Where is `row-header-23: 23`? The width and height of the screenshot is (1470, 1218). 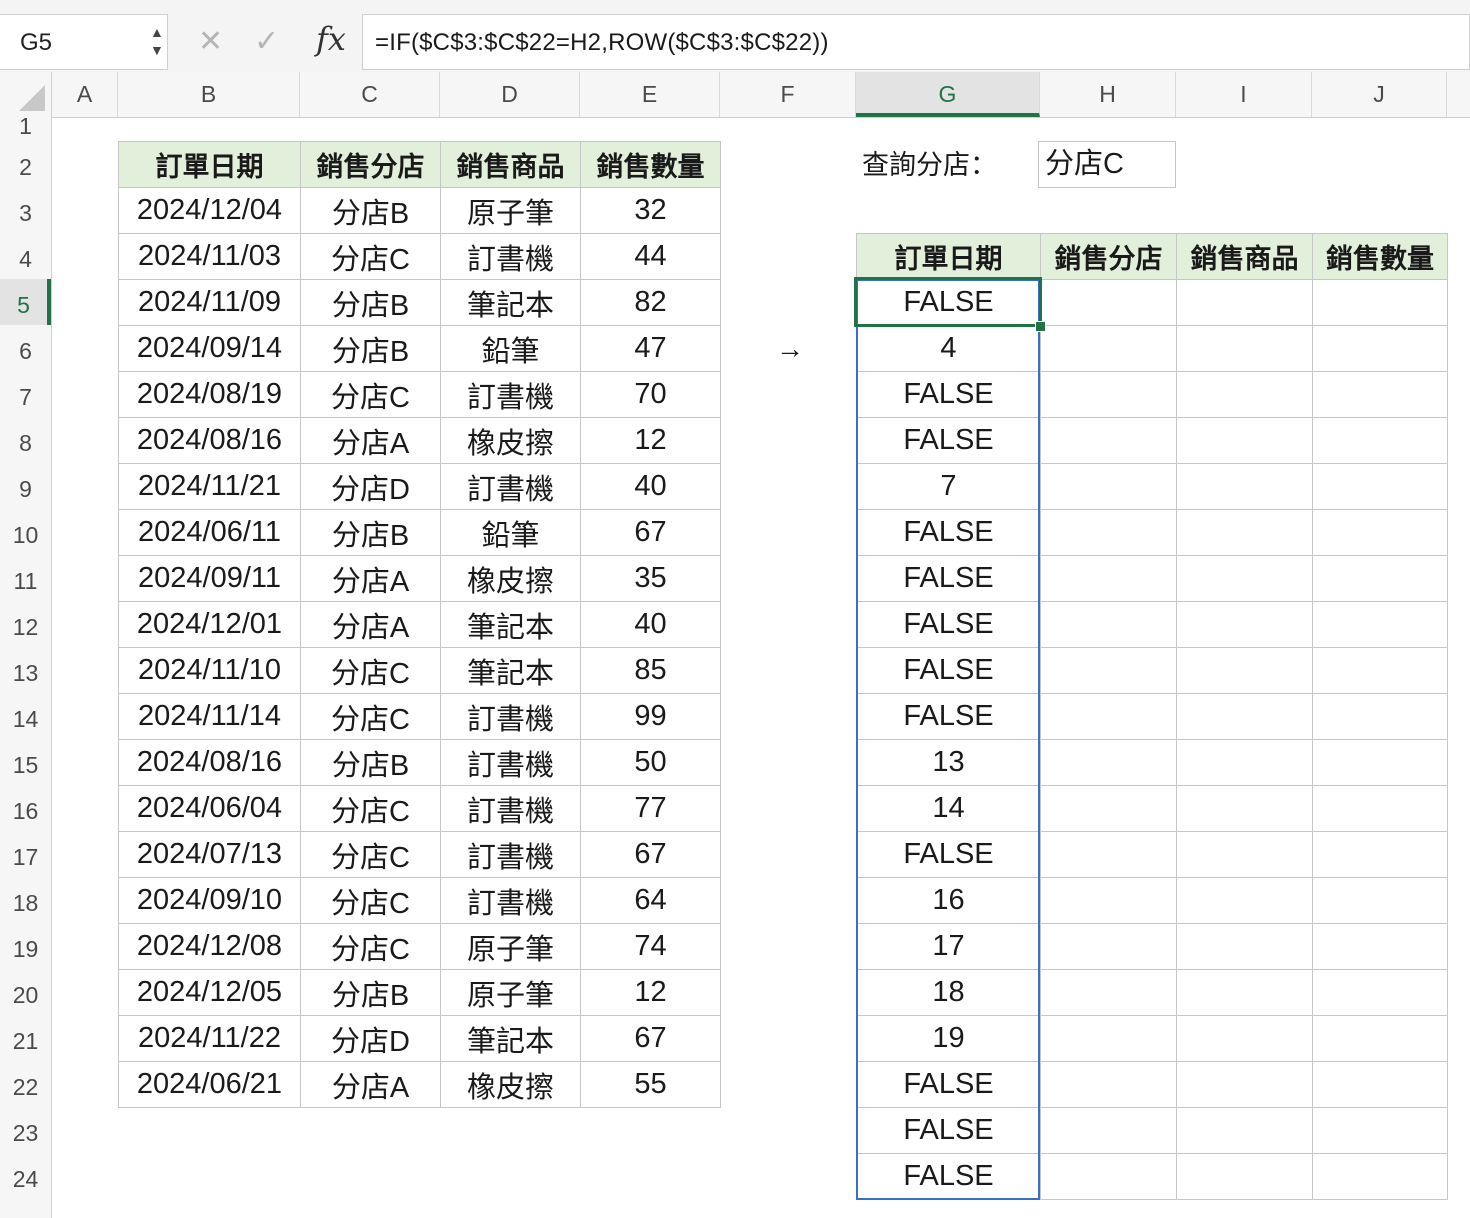 row-header-23: 23 is located at coordinates (25, 1130).